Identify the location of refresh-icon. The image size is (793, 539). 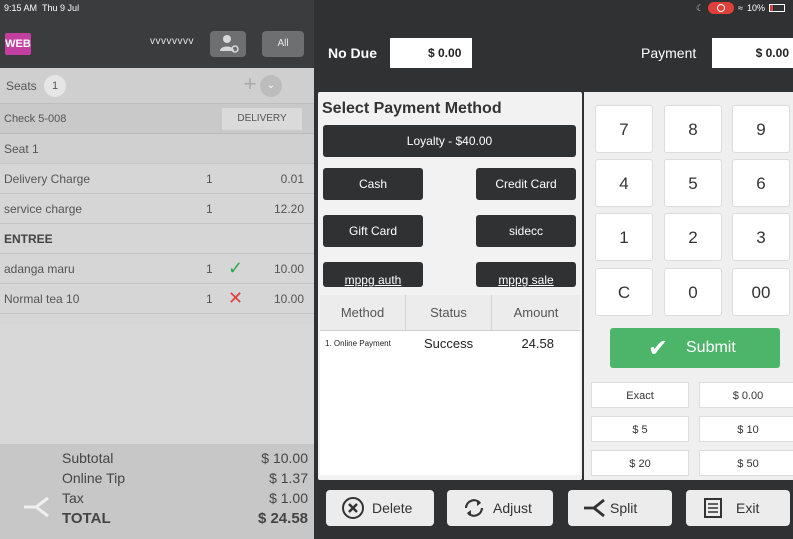
(474, 508).